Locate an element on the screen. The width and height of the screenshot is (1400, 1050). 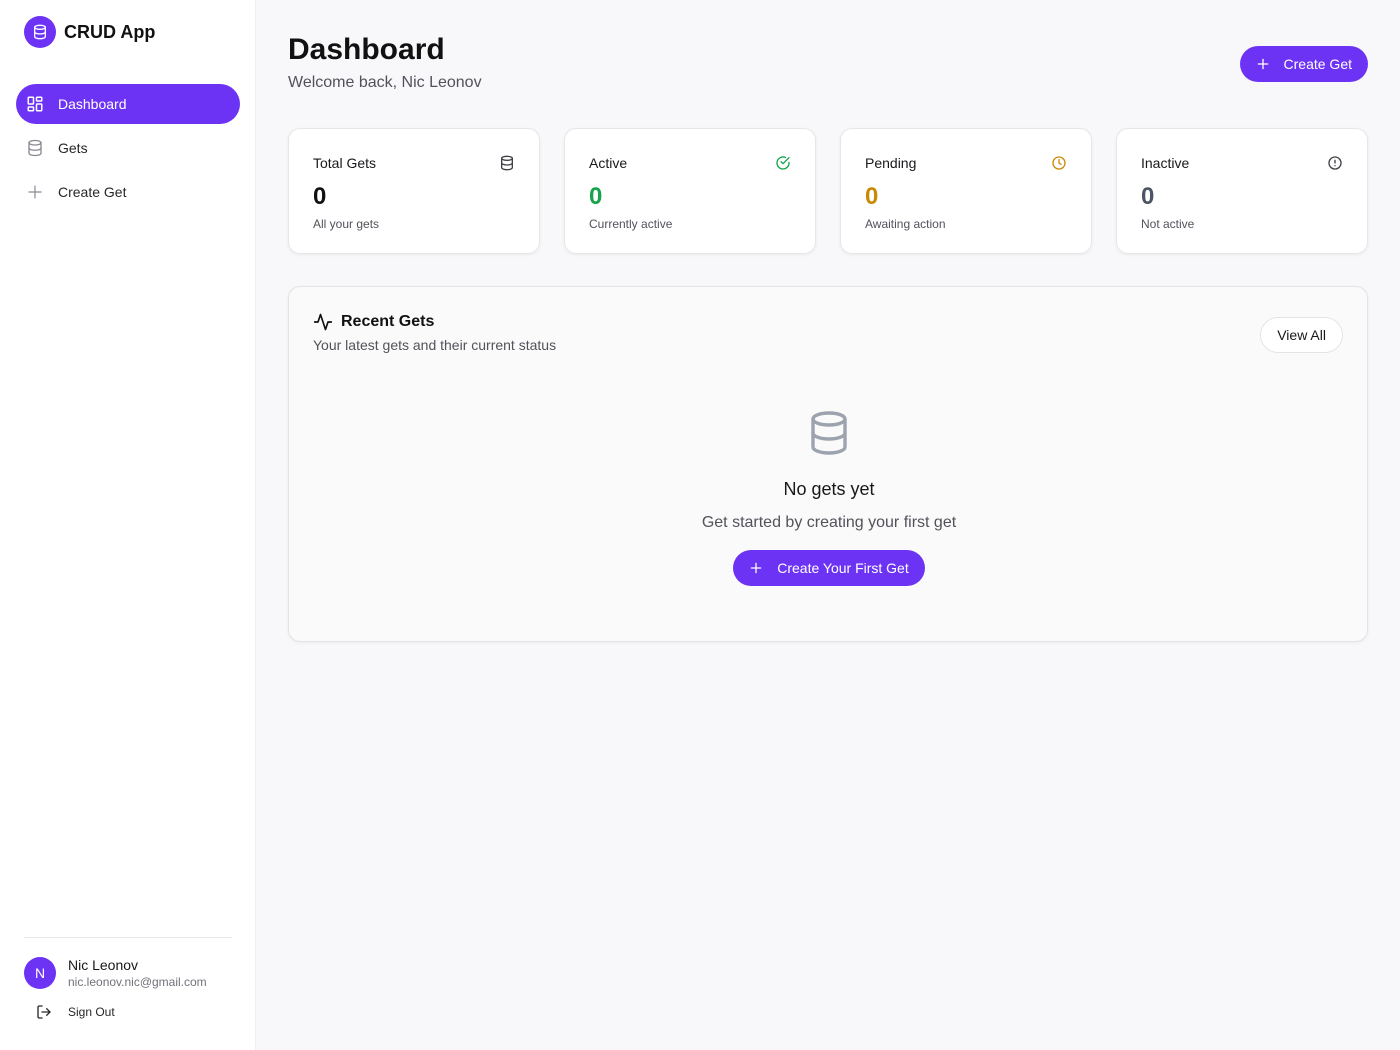
sidebar-item-gets: Gets is located at coordinates (128, 148).